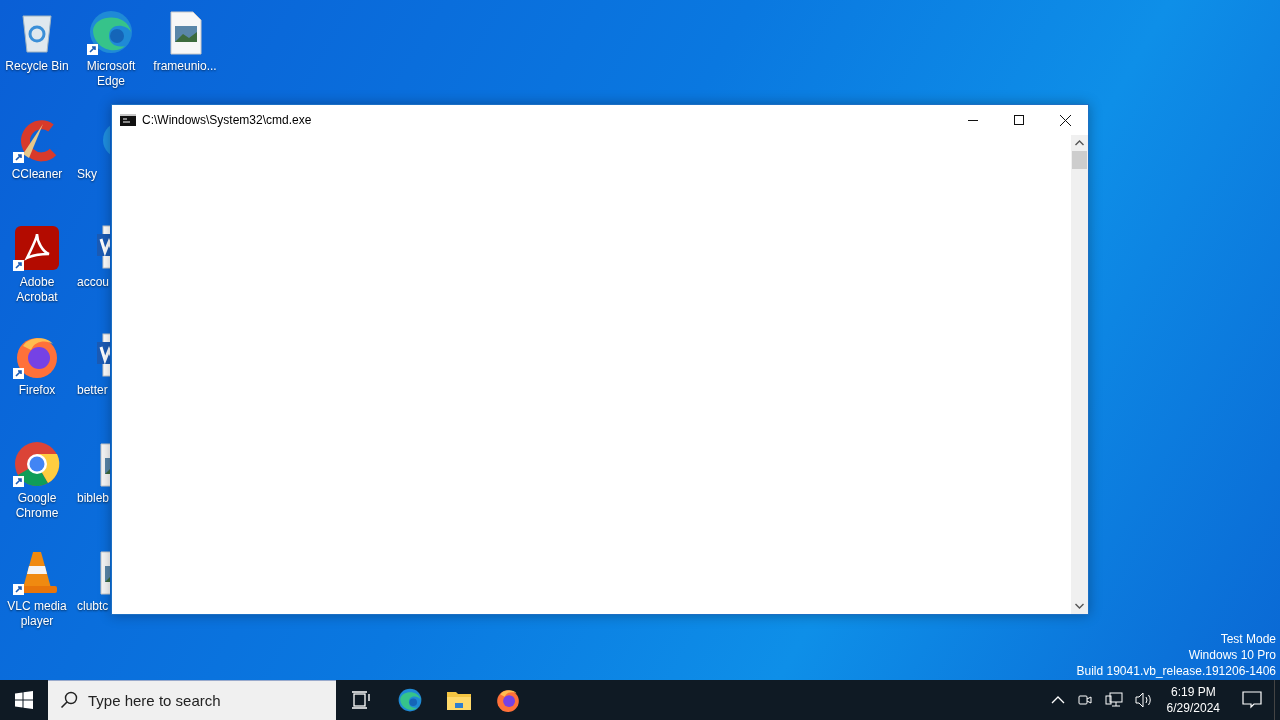 The height and width of the screenshot is (720, 1280). I want to click on network-icon, so click(1113, 700).